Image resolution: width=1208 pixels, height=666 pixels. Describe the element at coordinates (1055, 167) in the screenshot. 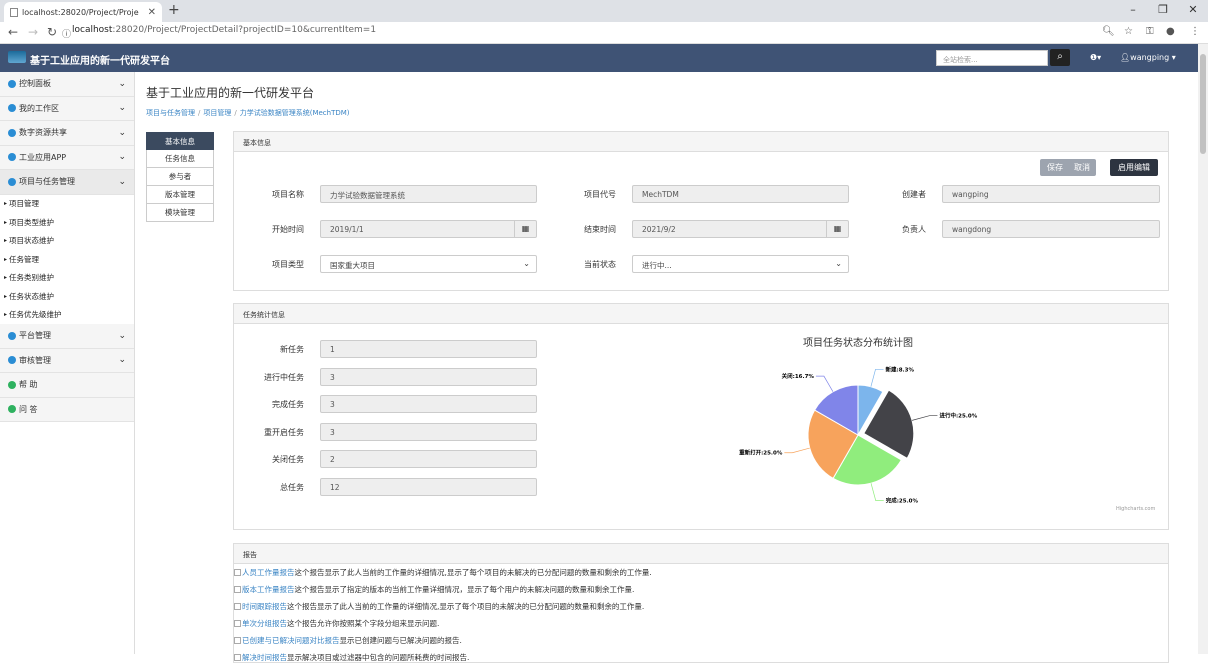

I see `save-button: 保存` at that location.